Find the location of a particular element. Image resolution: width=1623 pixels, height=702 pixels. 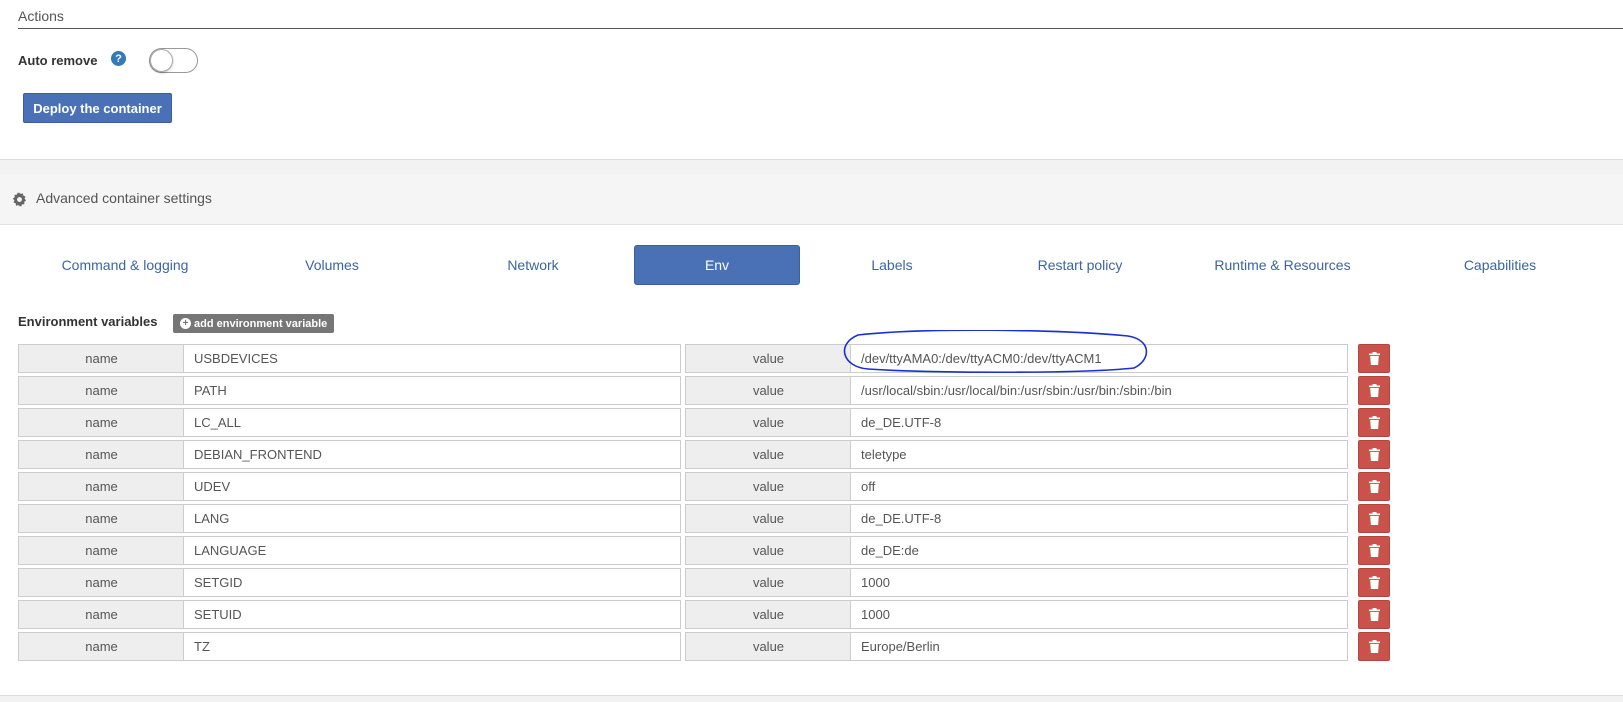

section-divider is located at coordinates (811, 166).